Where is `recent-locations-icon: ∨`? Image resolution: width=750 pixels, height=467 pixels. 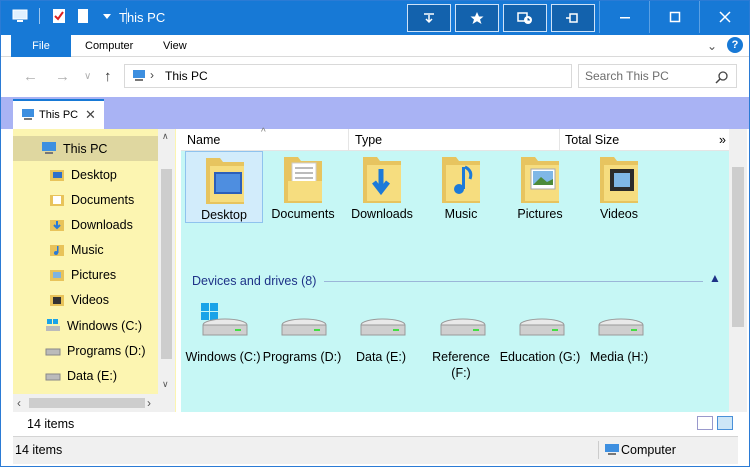
recent-locations-icon: ∨ is located at coordinates (87, 76).